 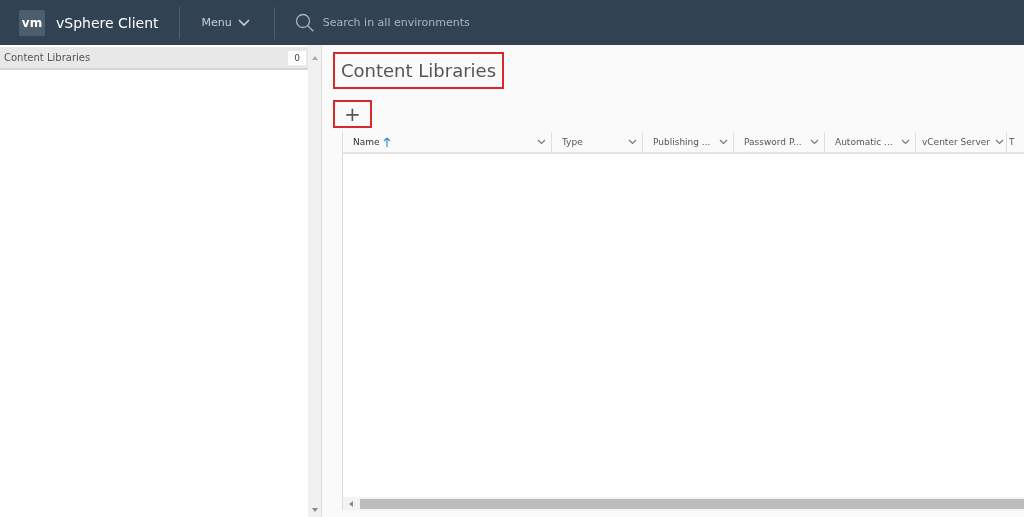 What do you see at coordinates (351, 503) in the screenshot?
I see `scroll-left-icon` at bounding box center [351, 503].